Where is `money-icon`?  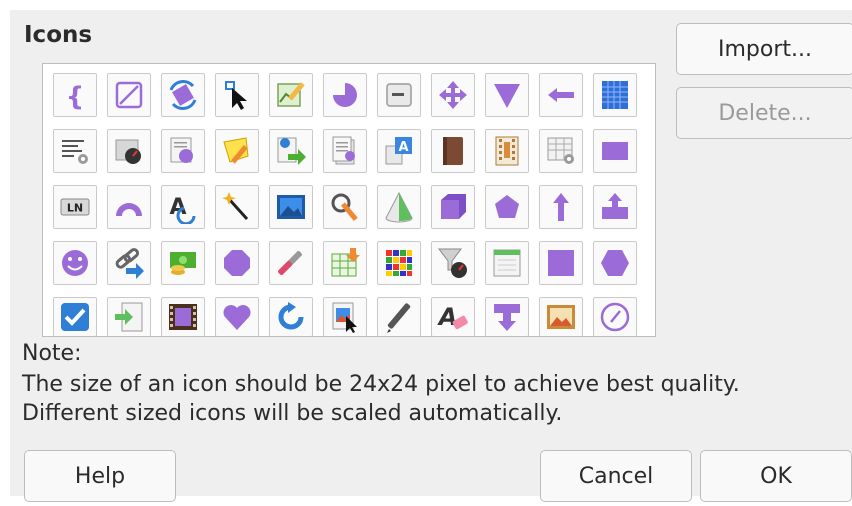
money-icon is located at coordinates (183, 263).